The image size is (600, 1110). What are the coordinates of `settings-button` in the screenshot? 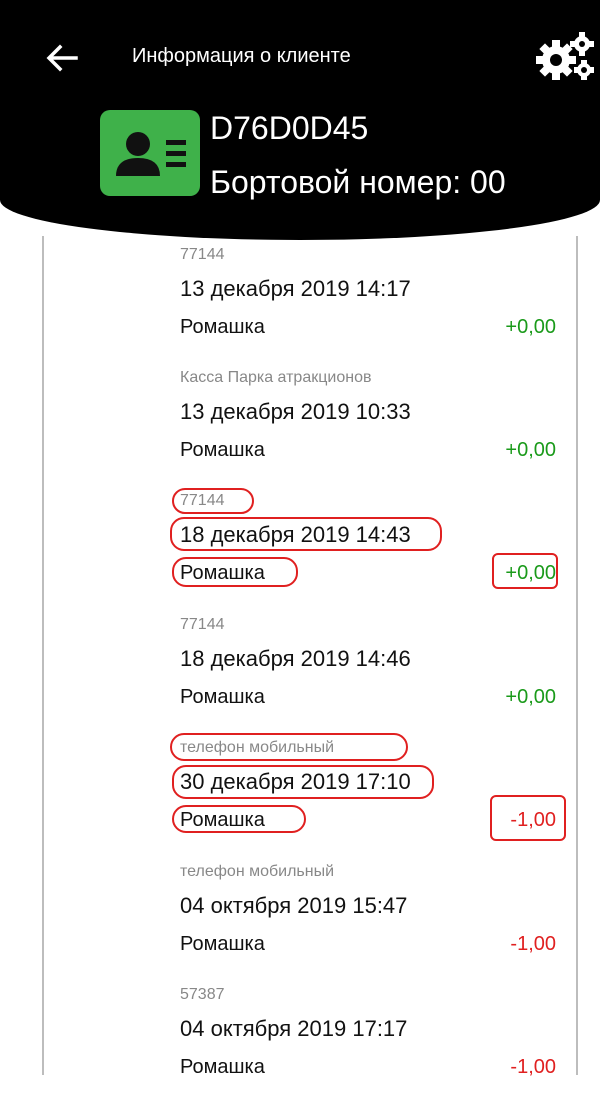 It's located at (566, 58).